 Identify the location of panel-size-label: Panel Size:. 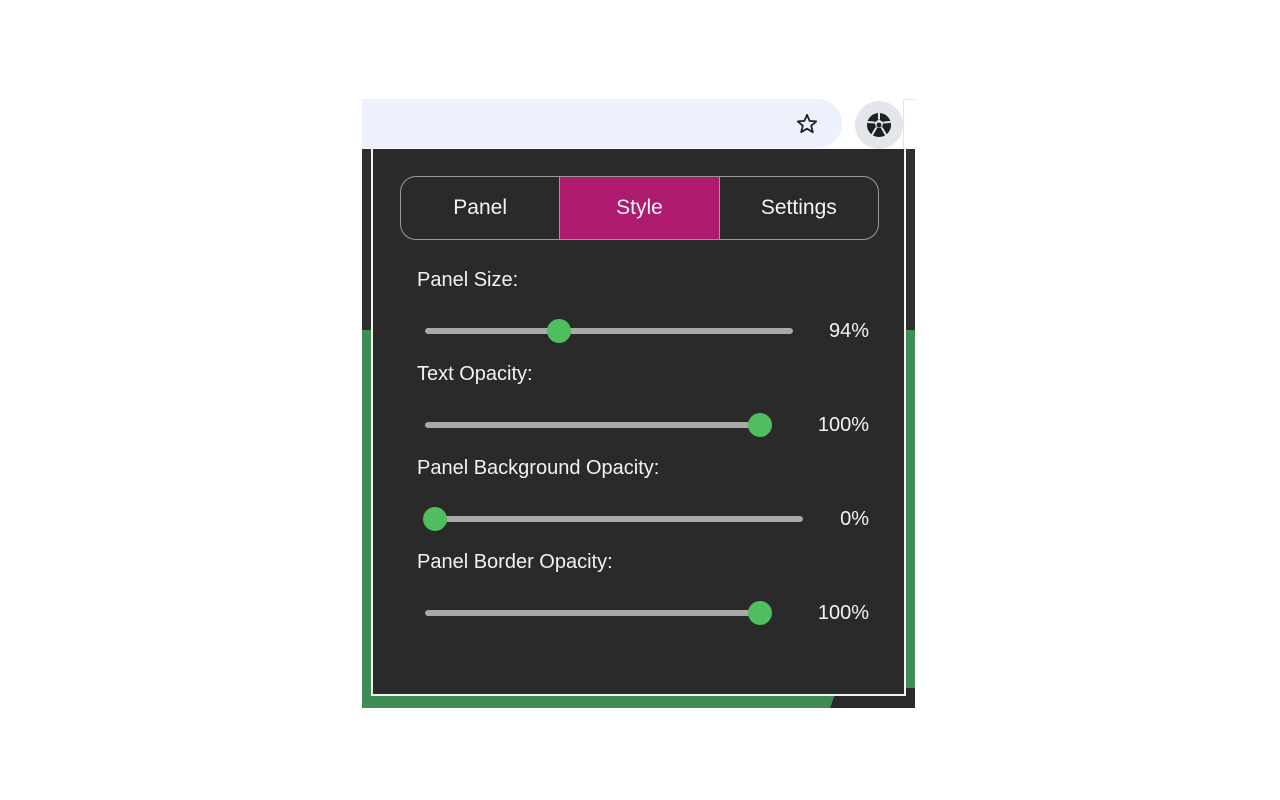
(468, 280).